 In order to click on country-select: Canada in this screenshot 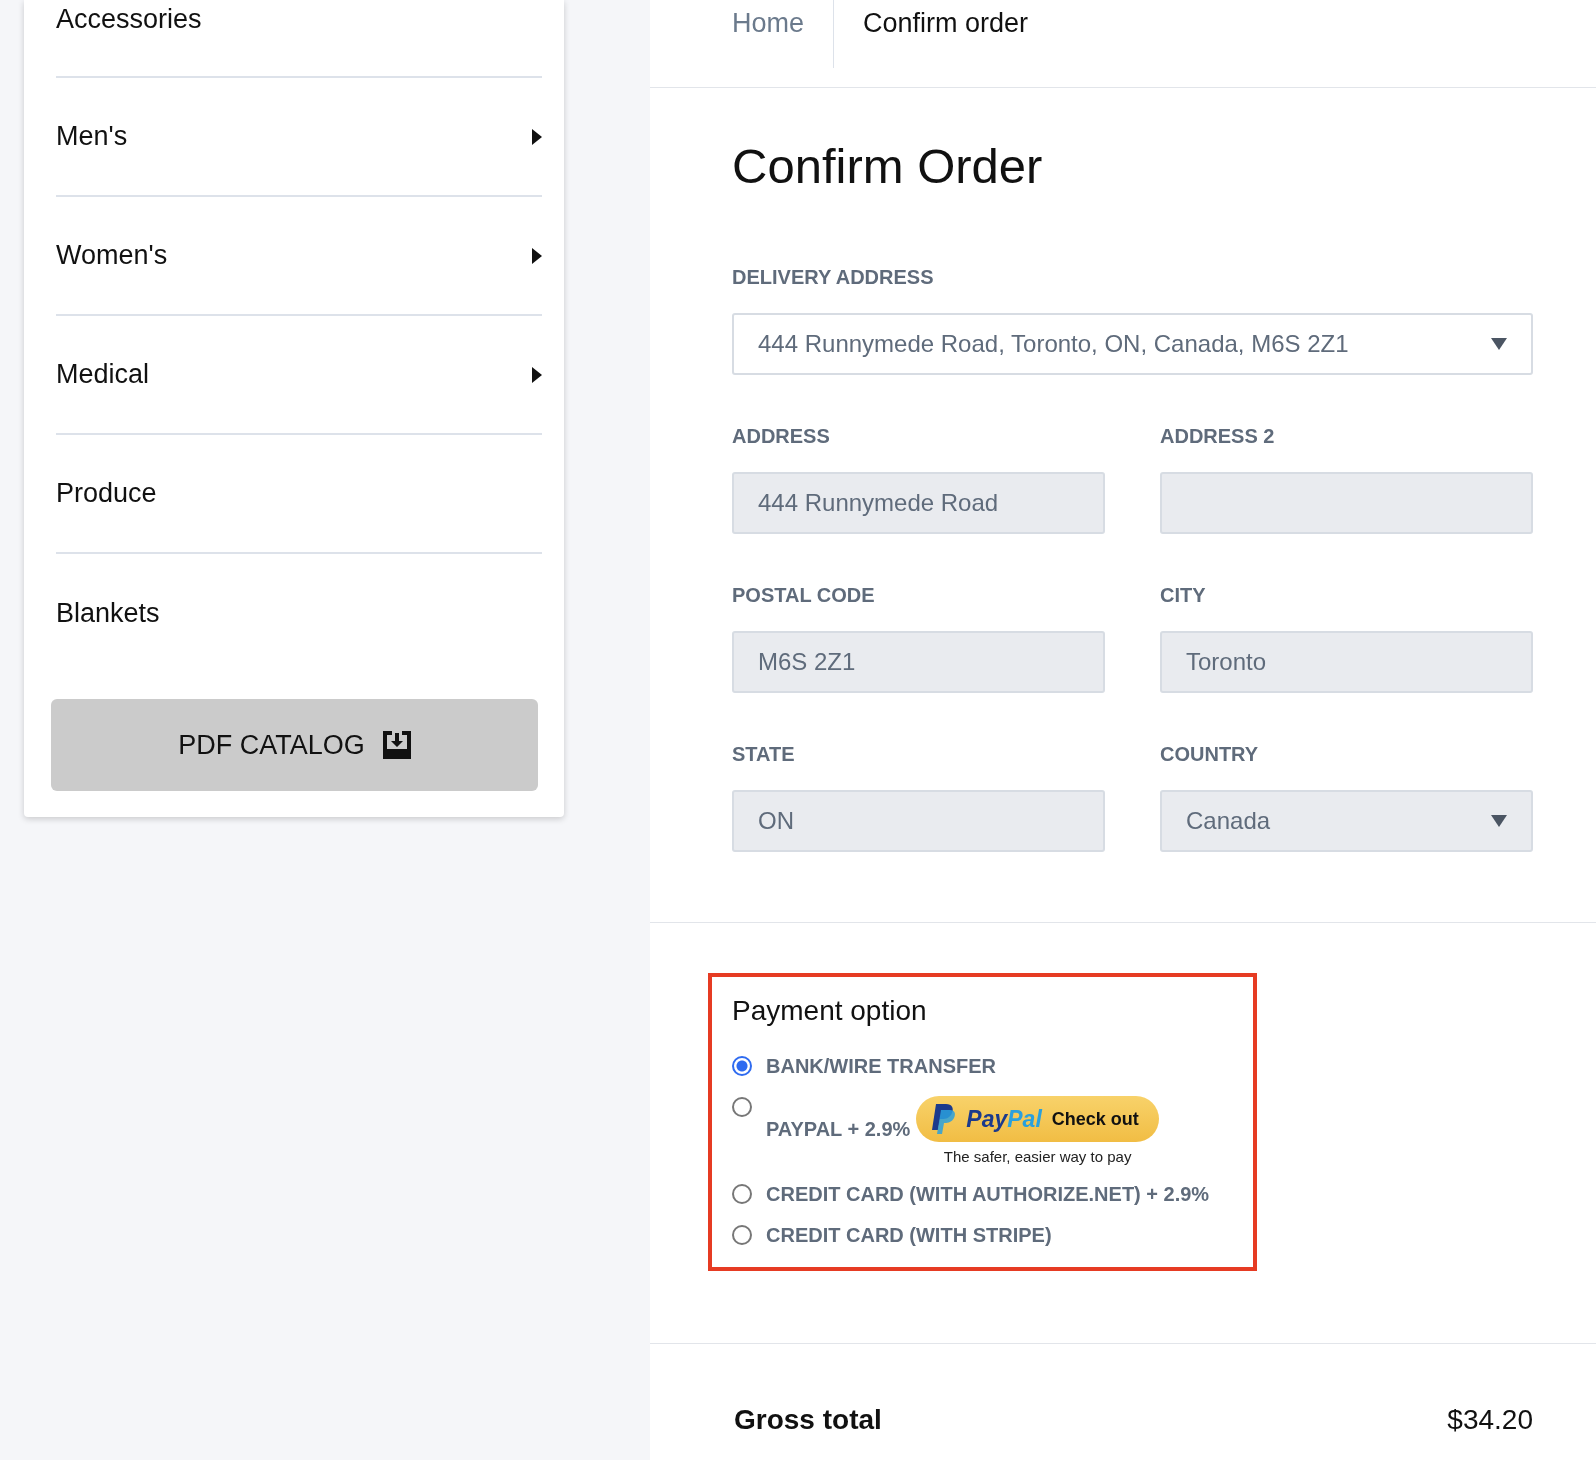, I will do `click(1346, 821)`.